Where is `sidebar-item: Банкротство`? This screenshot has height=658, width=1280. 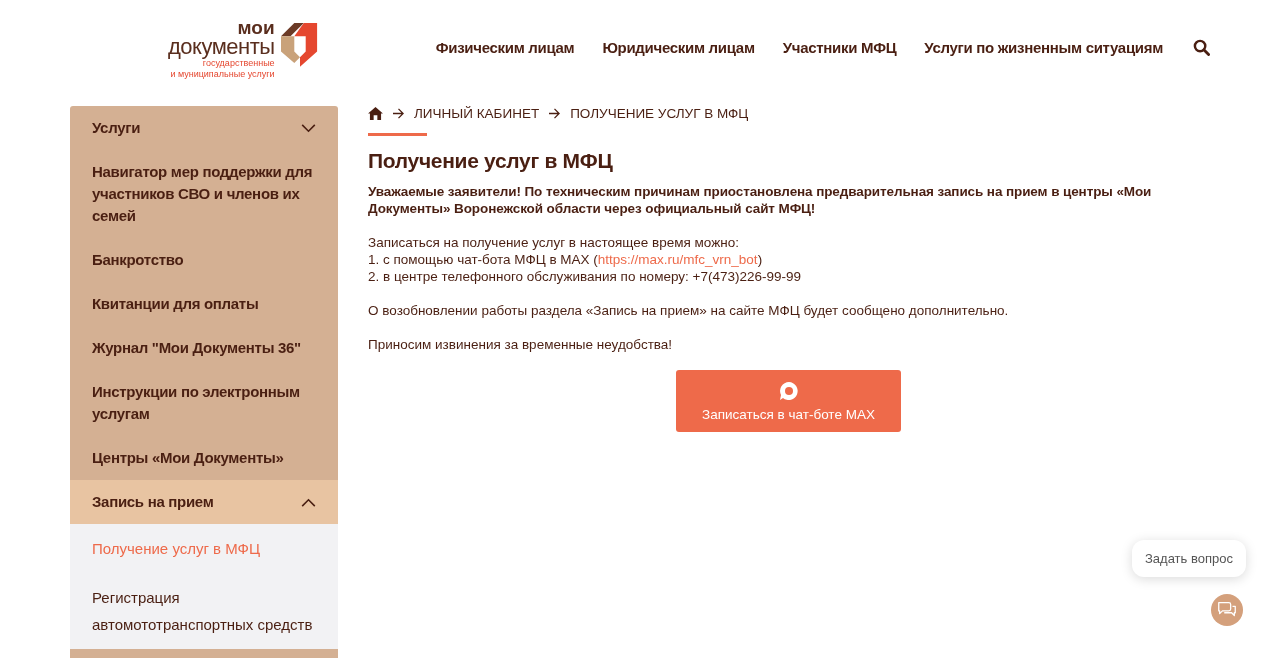
sidebar-item: Банкротство is located at coordinates (204, 260).